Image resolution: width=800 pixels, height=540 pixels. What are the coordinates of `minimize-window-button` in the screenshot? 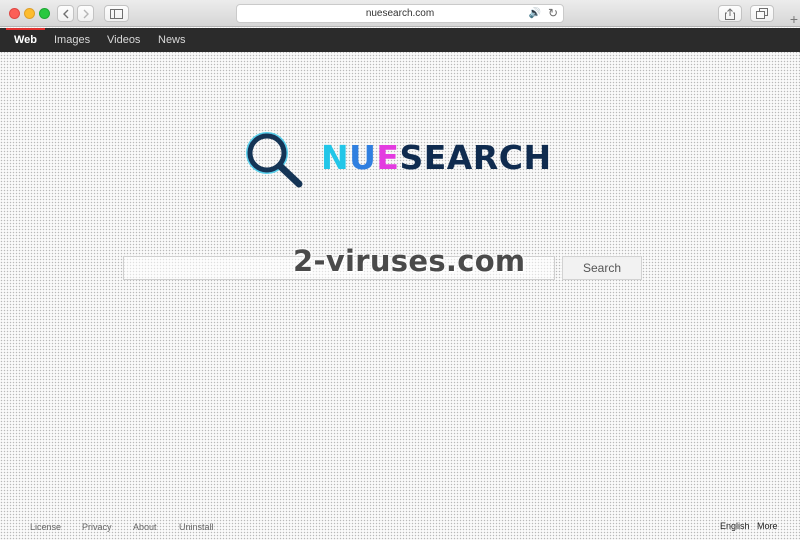 It's located at (29, 13).